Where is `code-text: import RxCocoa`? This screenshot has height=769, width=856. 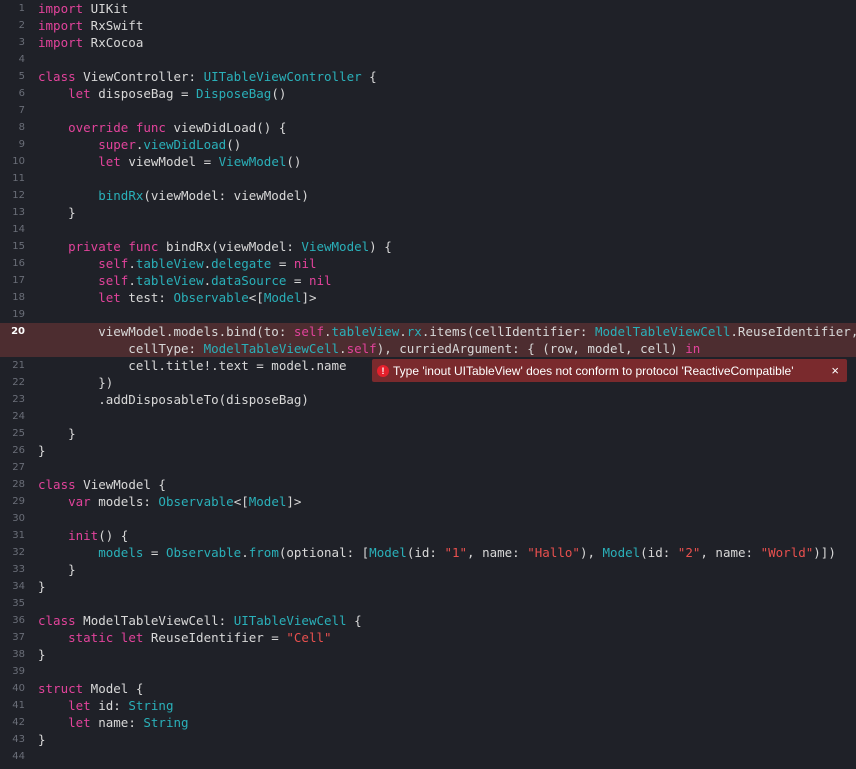
code-text: import RxCocoa is located at coordinates (90, 42).